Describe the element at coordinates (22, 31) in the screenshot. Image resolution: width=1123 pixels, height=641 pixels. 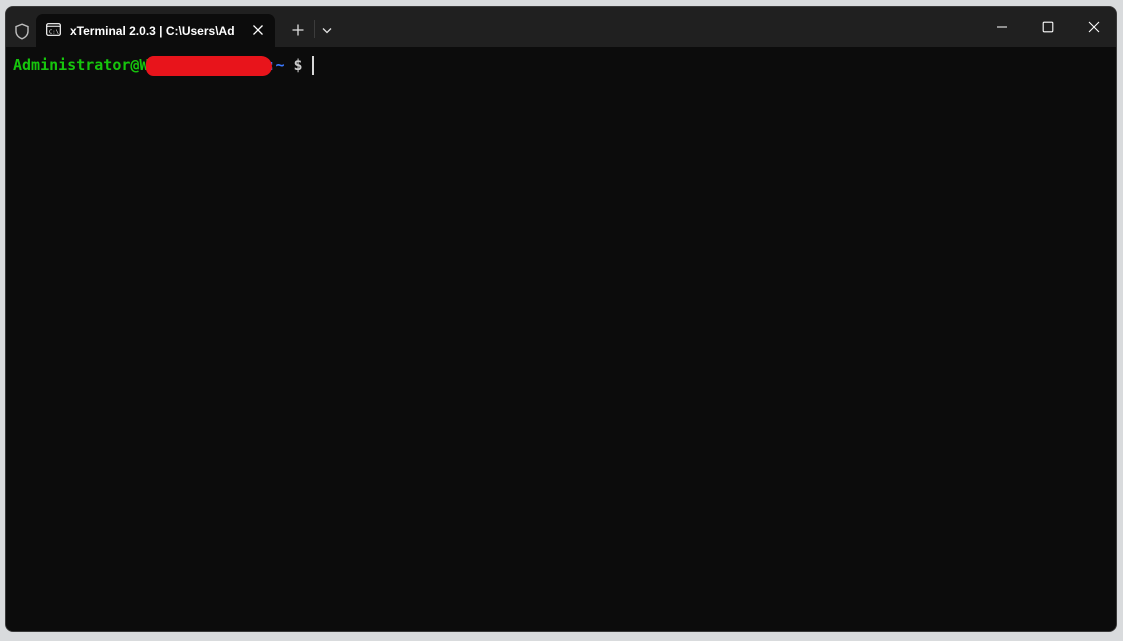
I see `shield-icon` at that location.